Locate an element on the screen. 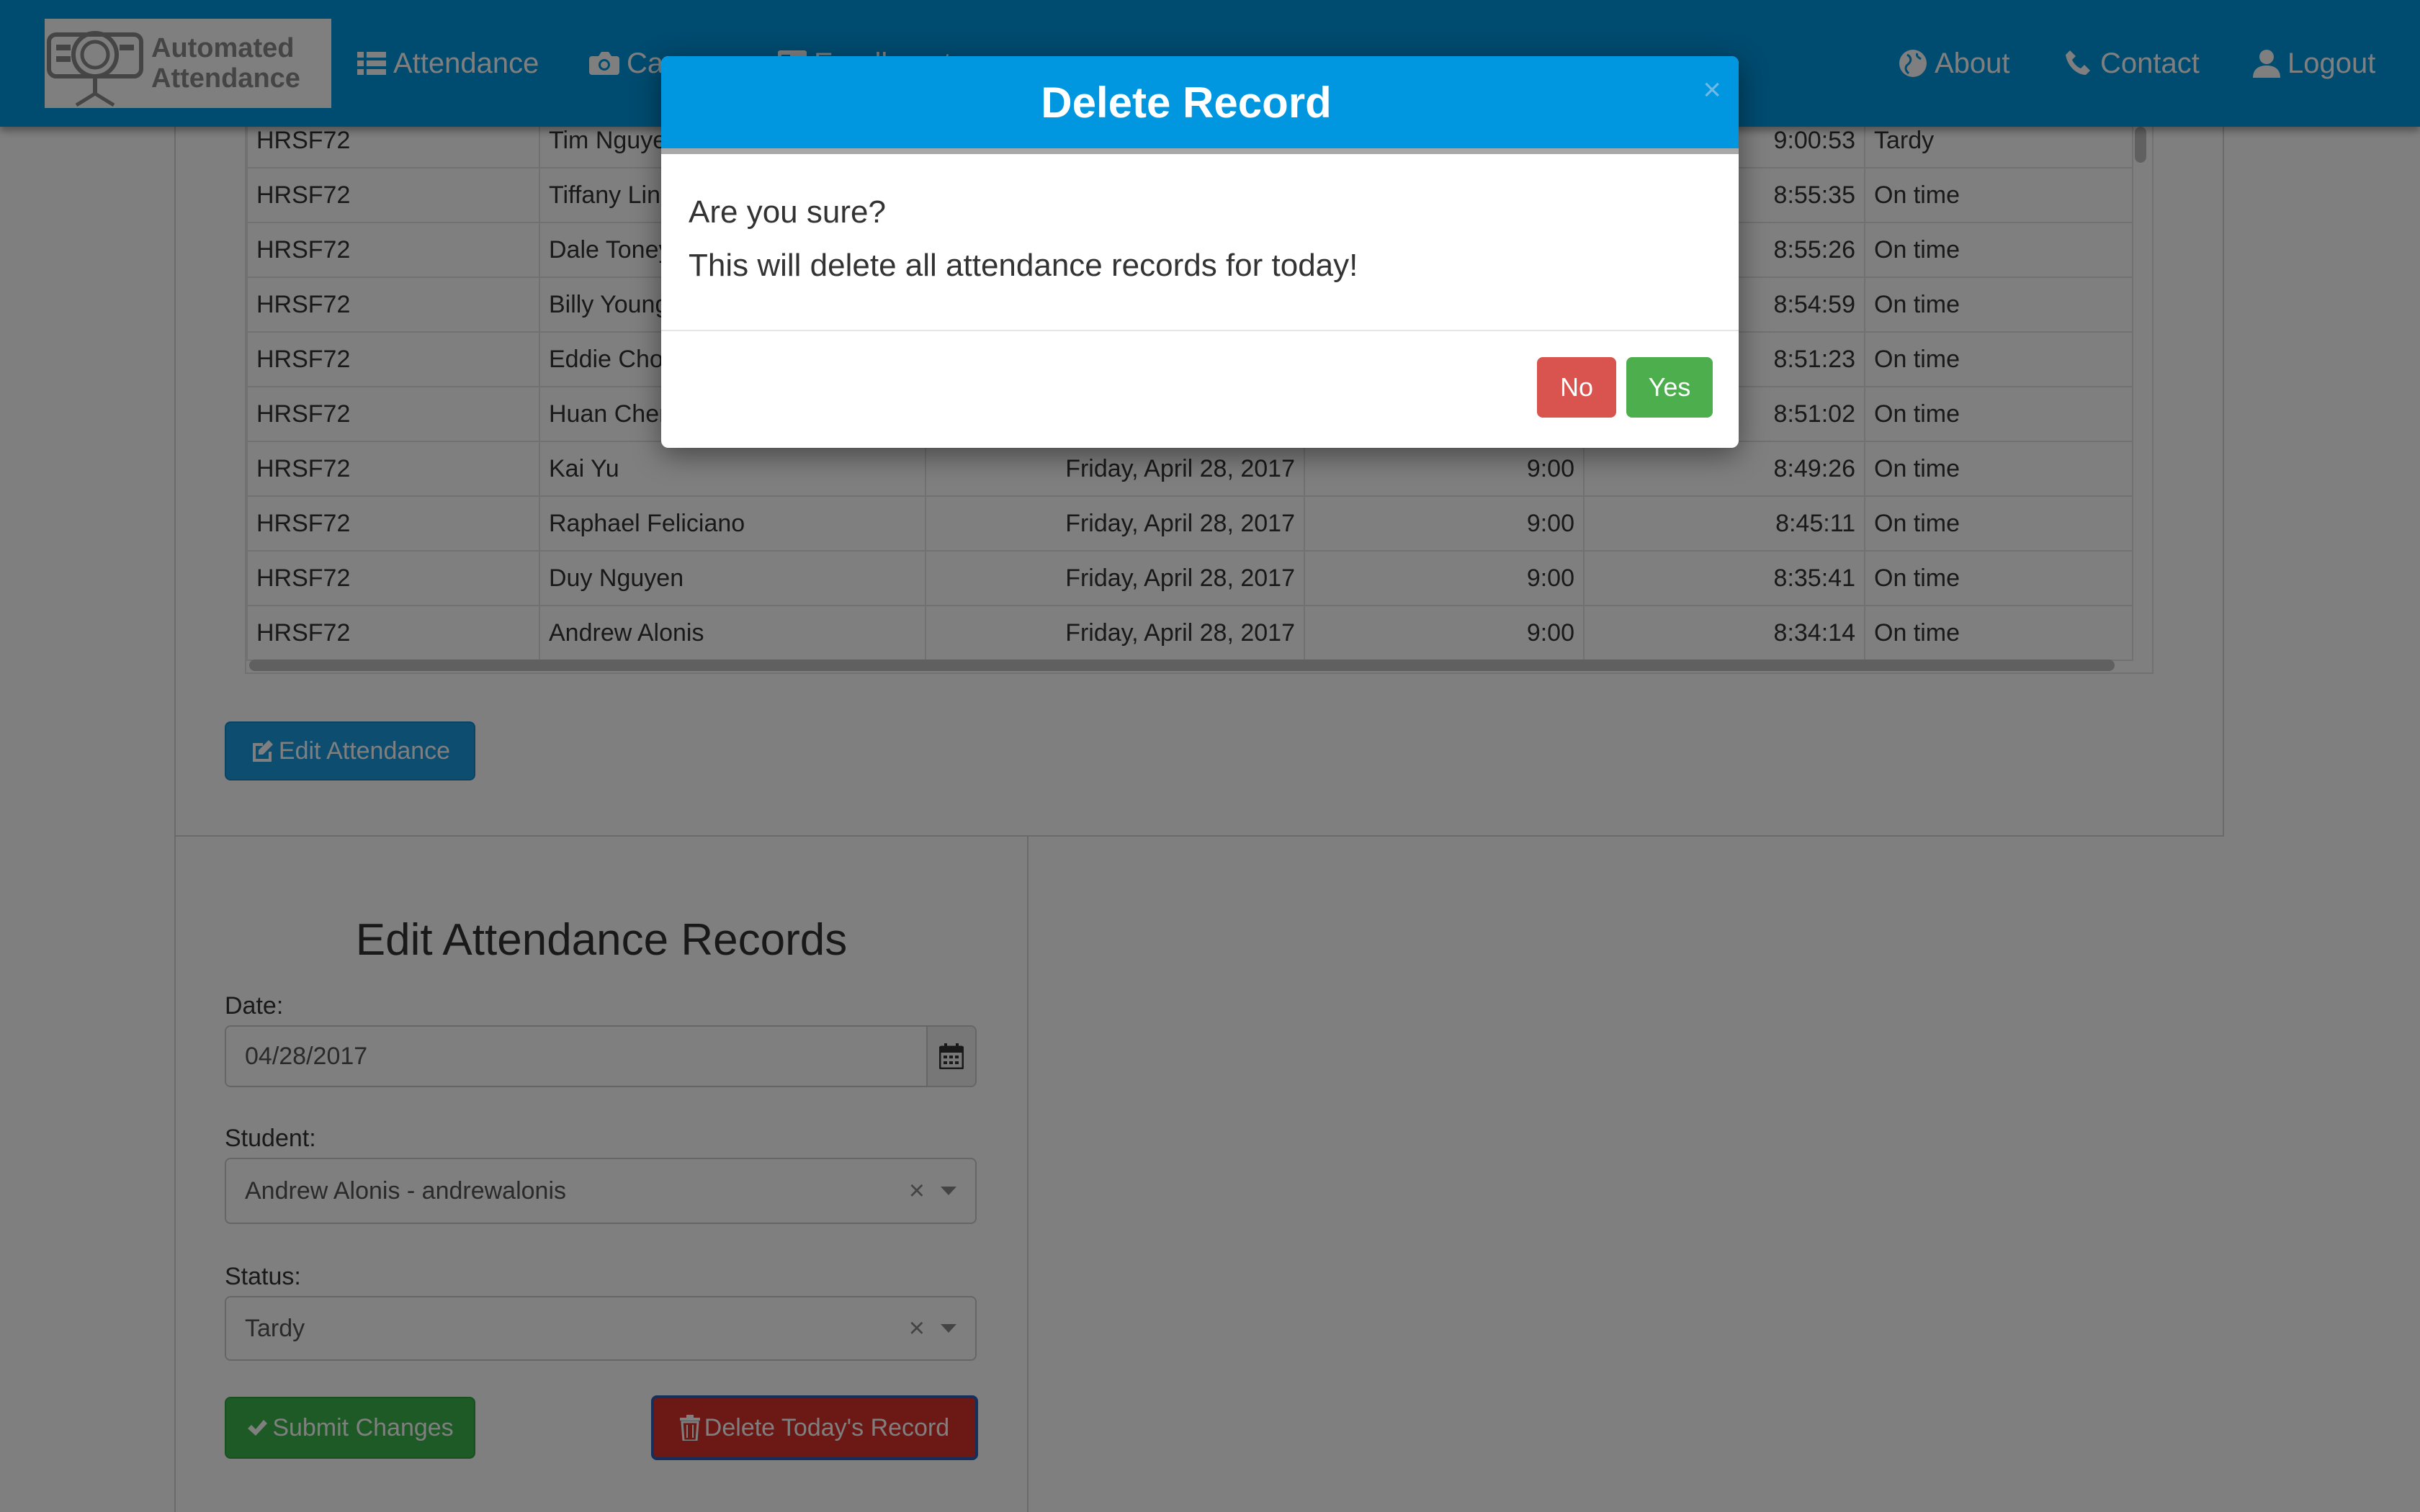 This screenshot has width=2420, height=1512. modal-footer-divider is located at coordinates (1200, 330).